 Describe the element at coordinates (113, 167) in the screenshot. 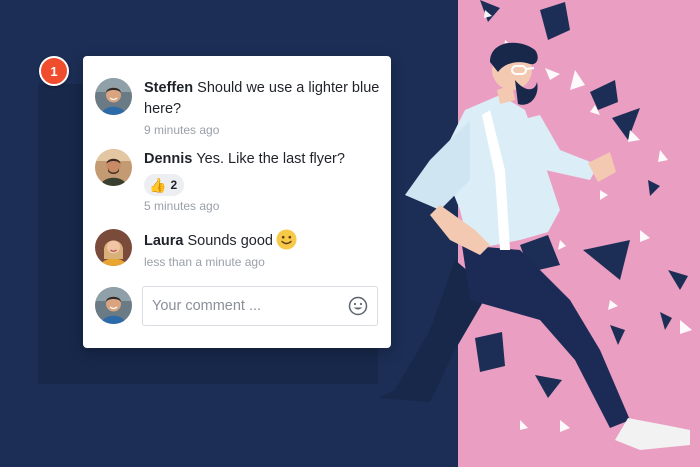

I see `avatar-dennis` at that location.